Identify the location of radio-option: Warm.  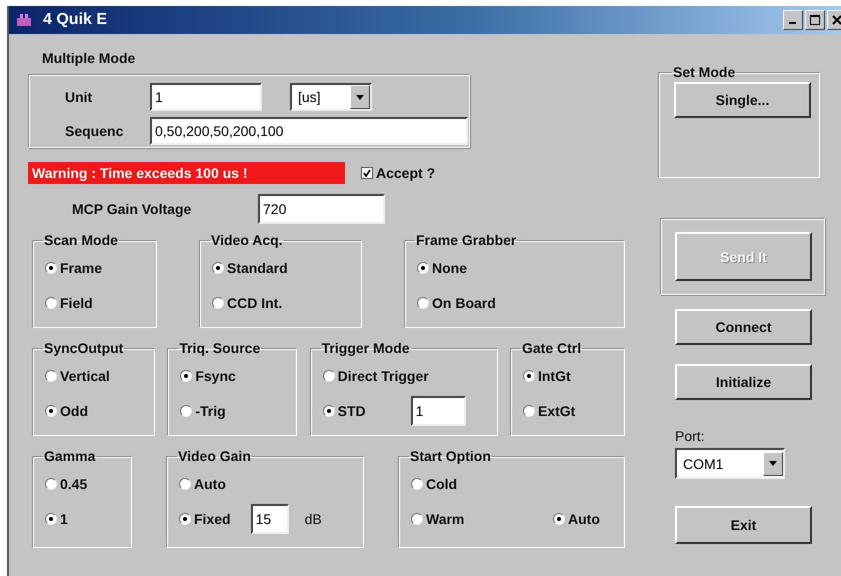
(437, 518).